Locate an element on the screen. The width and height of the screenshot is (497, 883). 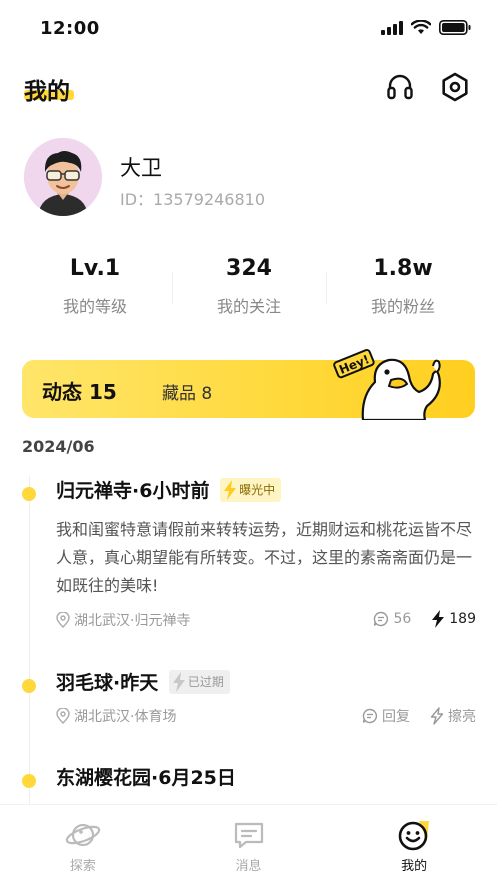
nav-explore: 探索 is located at coordinates (83, 844).